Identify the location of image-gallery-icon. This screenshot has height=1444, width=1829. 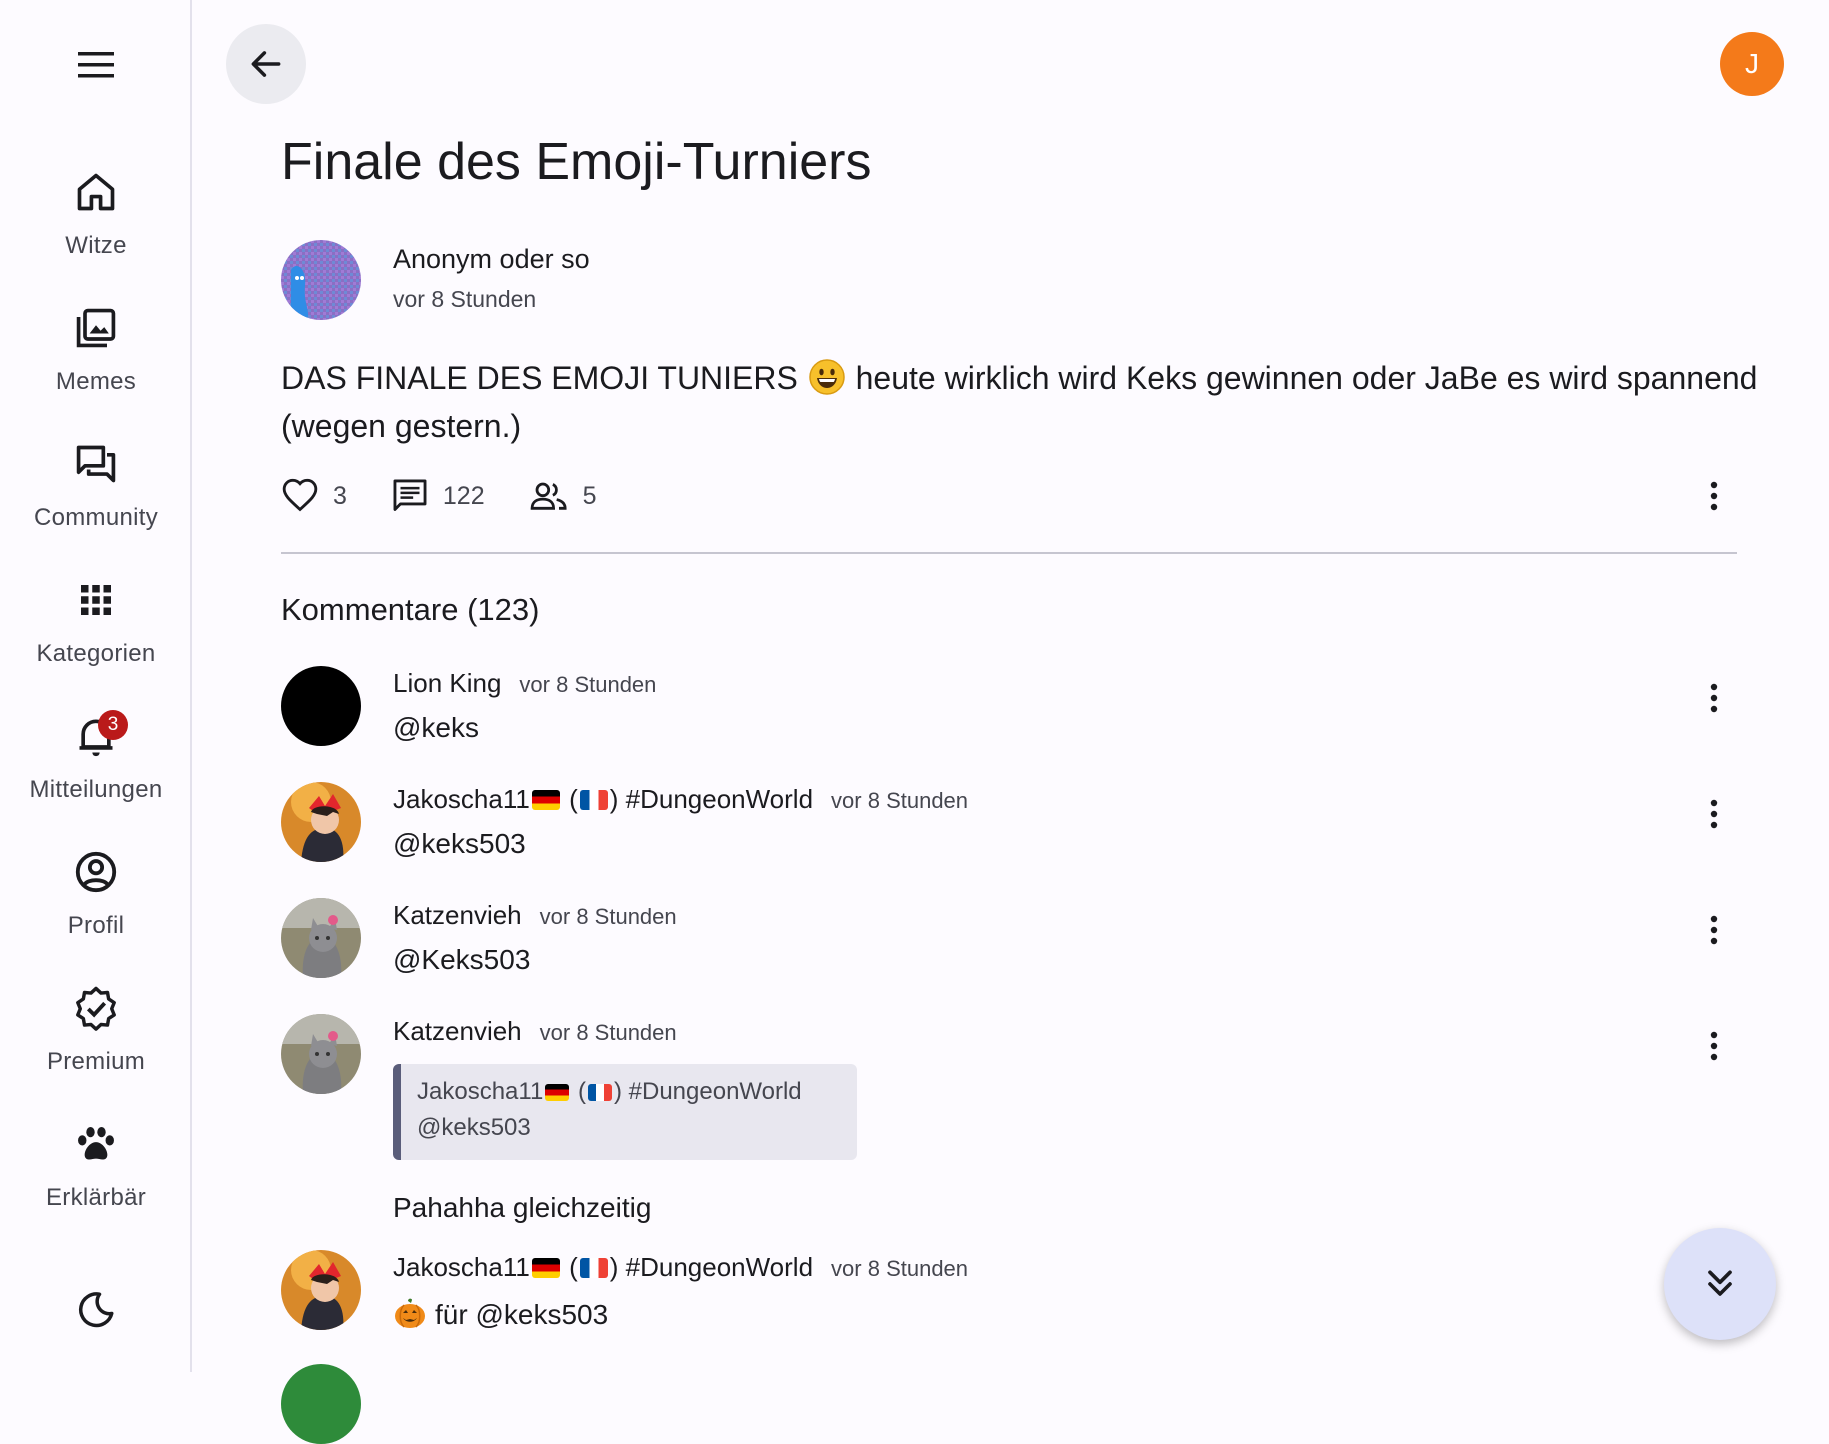
(96, 328).